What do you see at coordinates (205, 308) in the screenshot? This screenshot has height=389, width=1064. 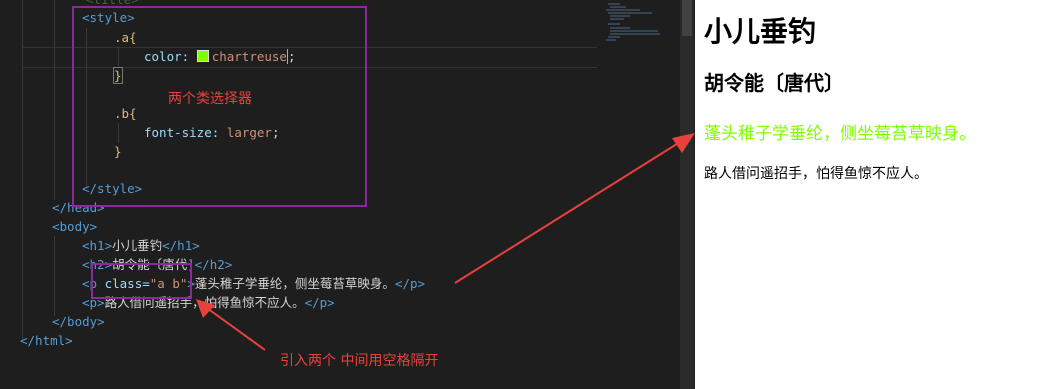 I see `arrowhead-class-attr-icon` at bounding box center [205, 308].